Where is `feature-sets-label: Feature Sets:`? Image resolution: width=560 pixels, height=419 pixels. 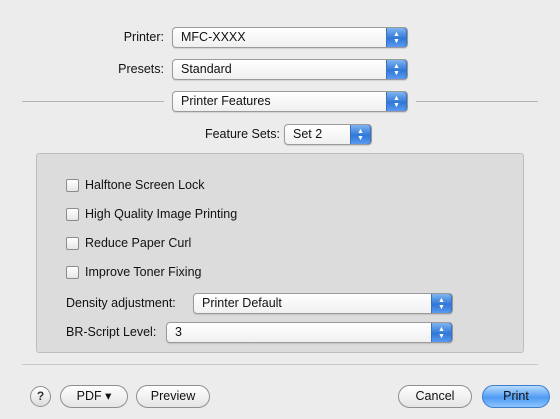
feature-sets-label: Feature Sets: is located at coordinates (242, 134).